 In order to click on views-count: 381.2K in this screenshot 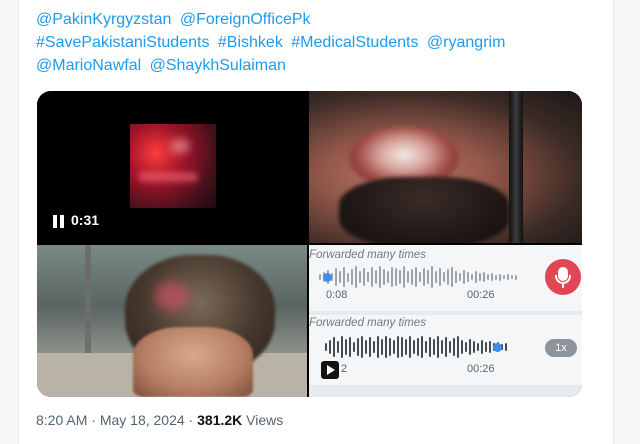, I will do `click(220, 420)`.